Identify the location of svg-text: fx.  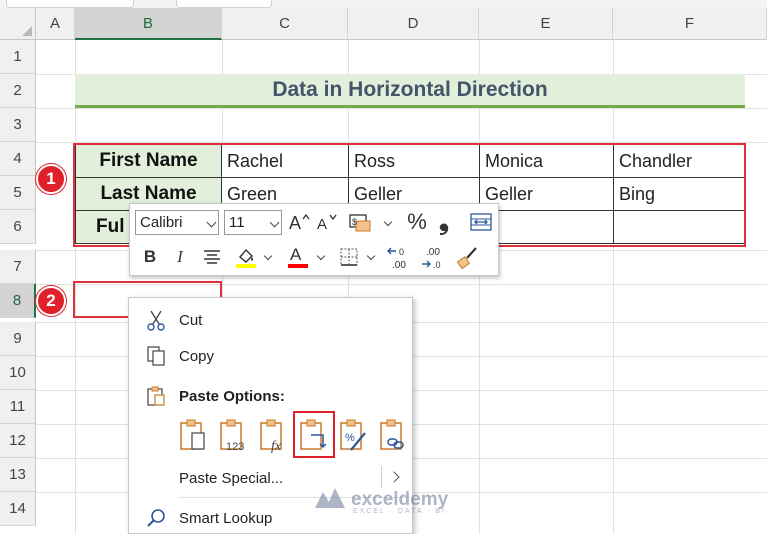
(276, 446).